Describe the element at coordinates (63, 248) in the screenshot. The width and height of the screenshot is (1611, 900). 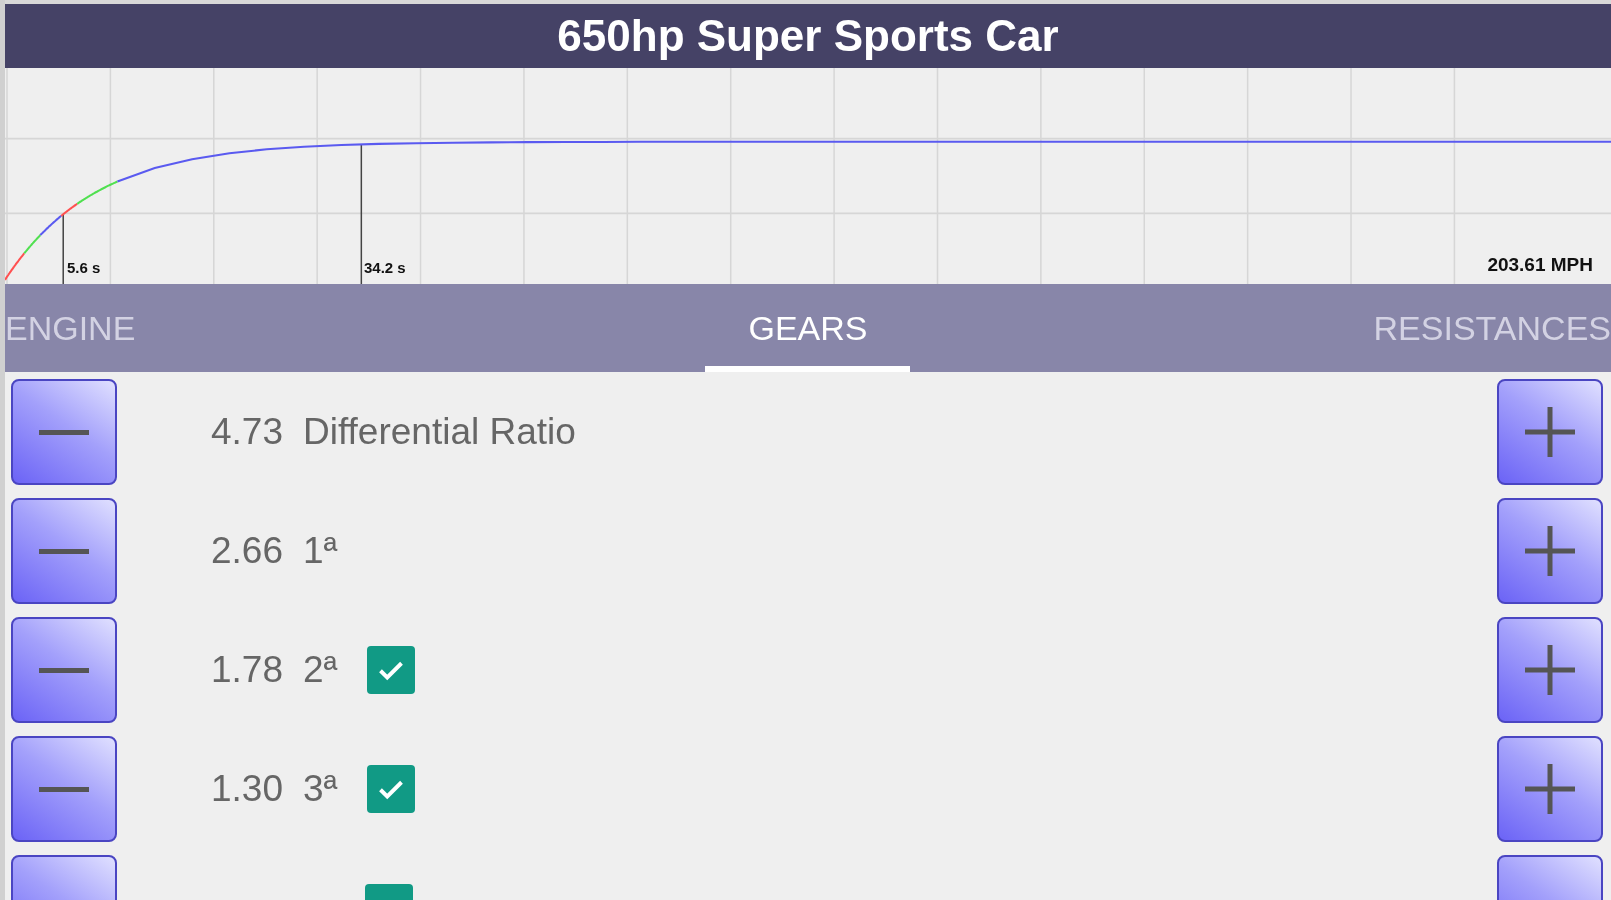
I see `marker-line` at that location.